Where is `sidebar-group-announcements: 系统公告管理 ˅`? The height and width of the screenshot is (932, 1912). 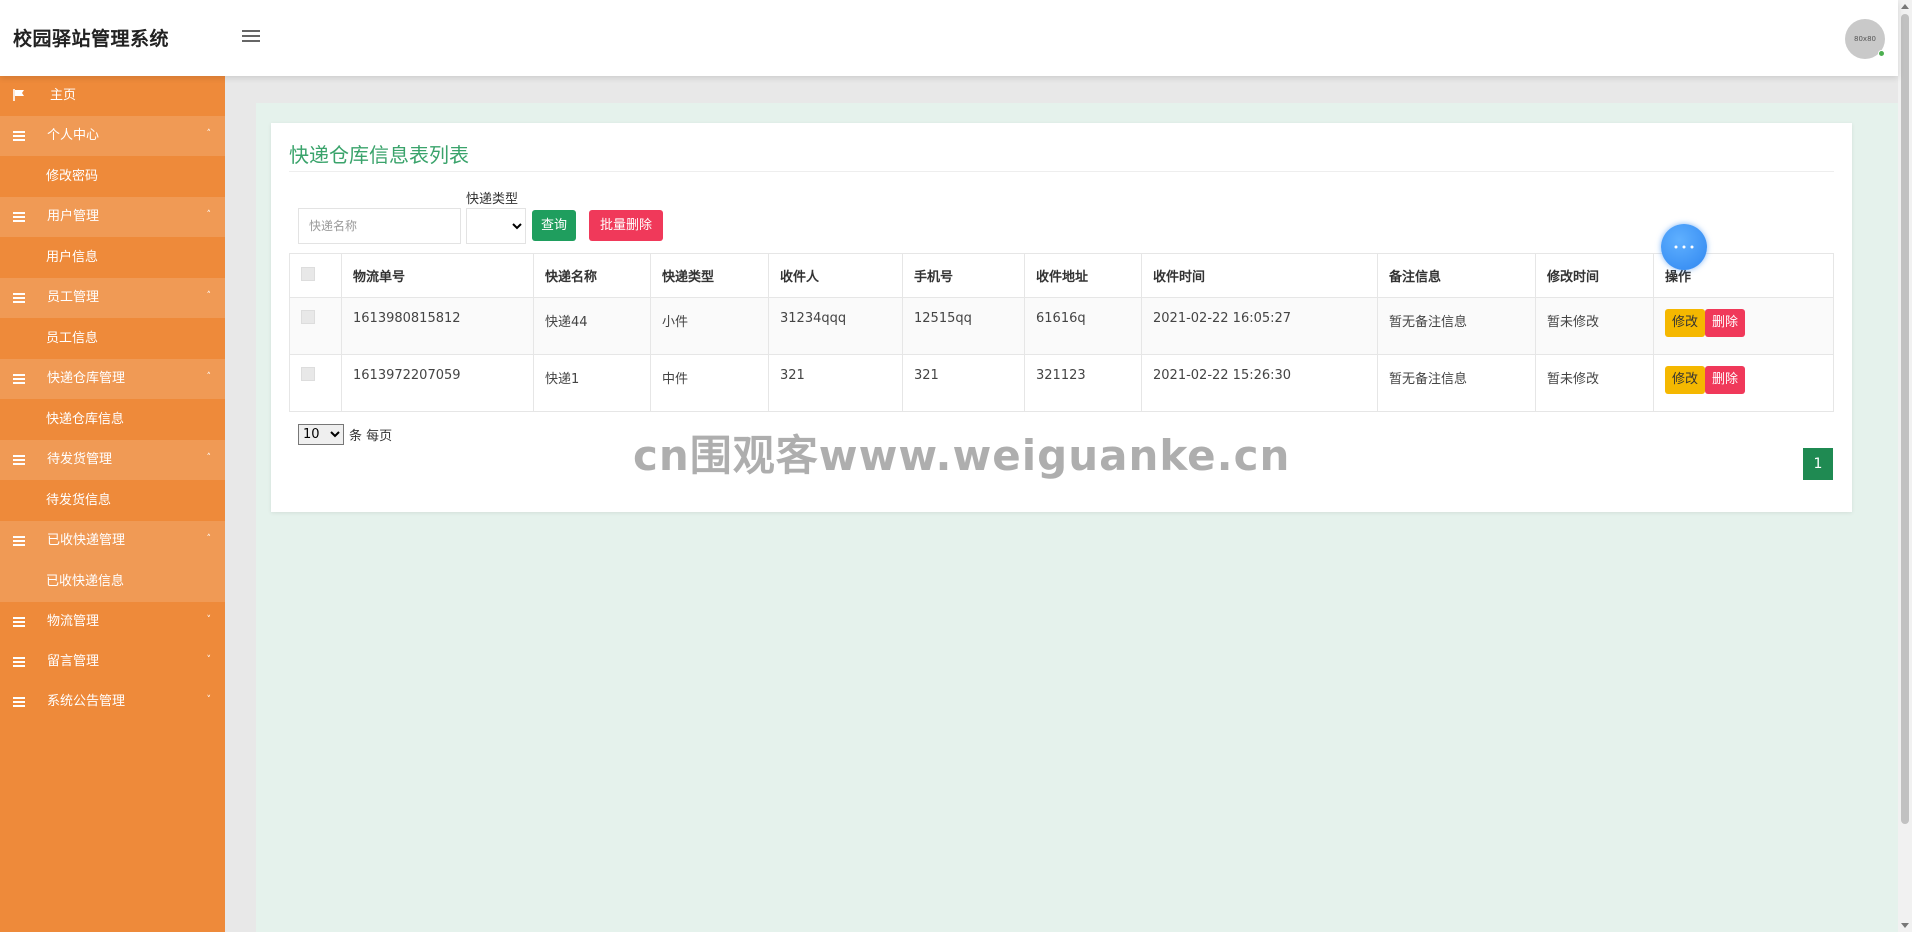
sidebar-group-announcements: 系统公告管理 ˅ is located at coordinates (112, 702).